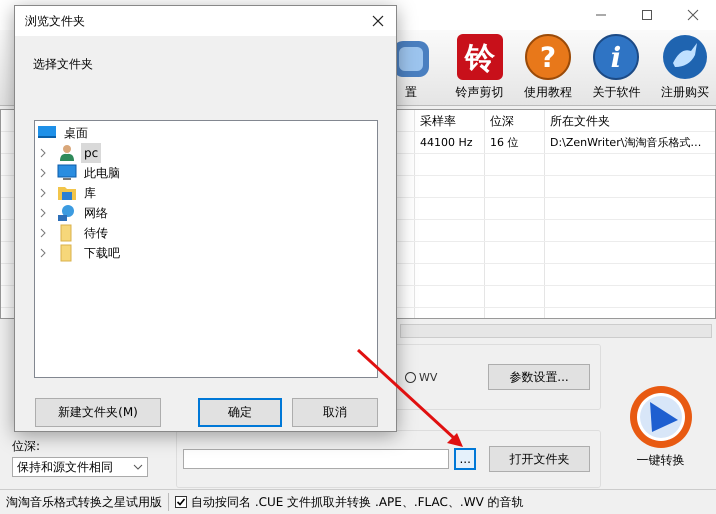 The width and height of the screenshot is (716, 514). What do you see at coordinates (102, 173) in the screenshot?
I see `tree-item: 此电脑` at bounding box center [102, 173].